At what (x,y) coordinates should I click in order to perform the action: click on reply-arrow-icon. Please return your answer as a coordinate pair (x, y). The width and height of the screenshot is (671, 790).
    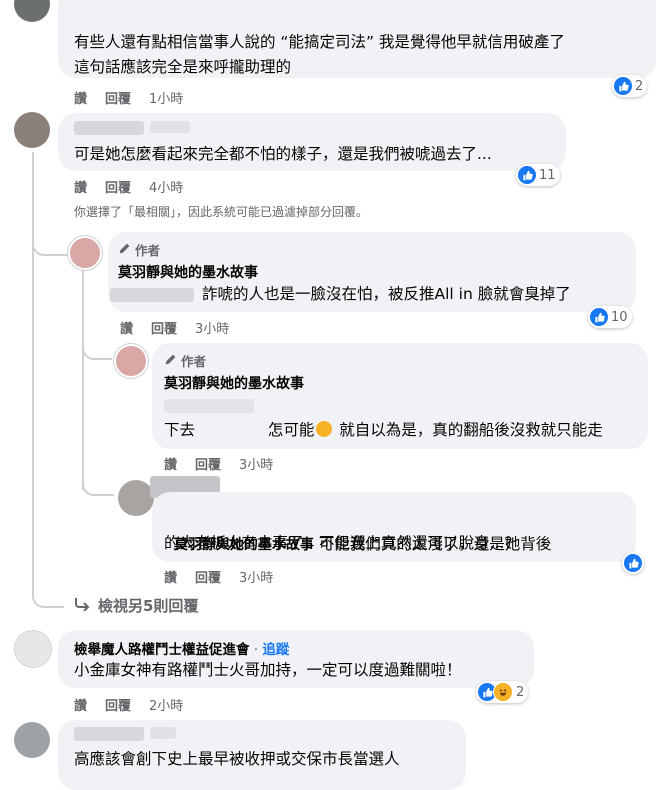
    Looking at the image, I should click on (82, 606).